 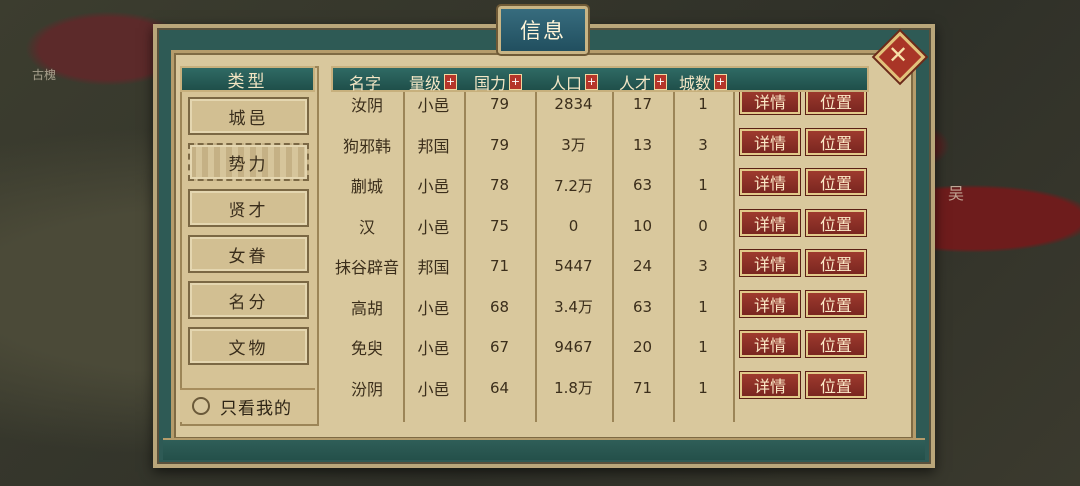 What do you see at coordinates (248, 300) in the screenshot?
I see `category-rank: 名分` at bounding box center [248, 300].